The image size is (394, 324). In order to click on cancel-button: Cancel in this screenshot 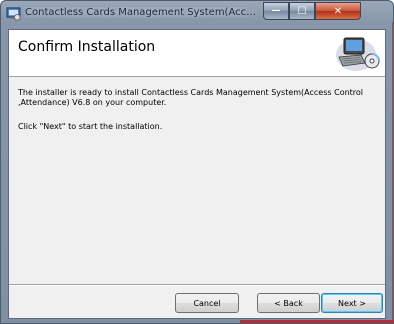, I will do `click(207, 303)`.